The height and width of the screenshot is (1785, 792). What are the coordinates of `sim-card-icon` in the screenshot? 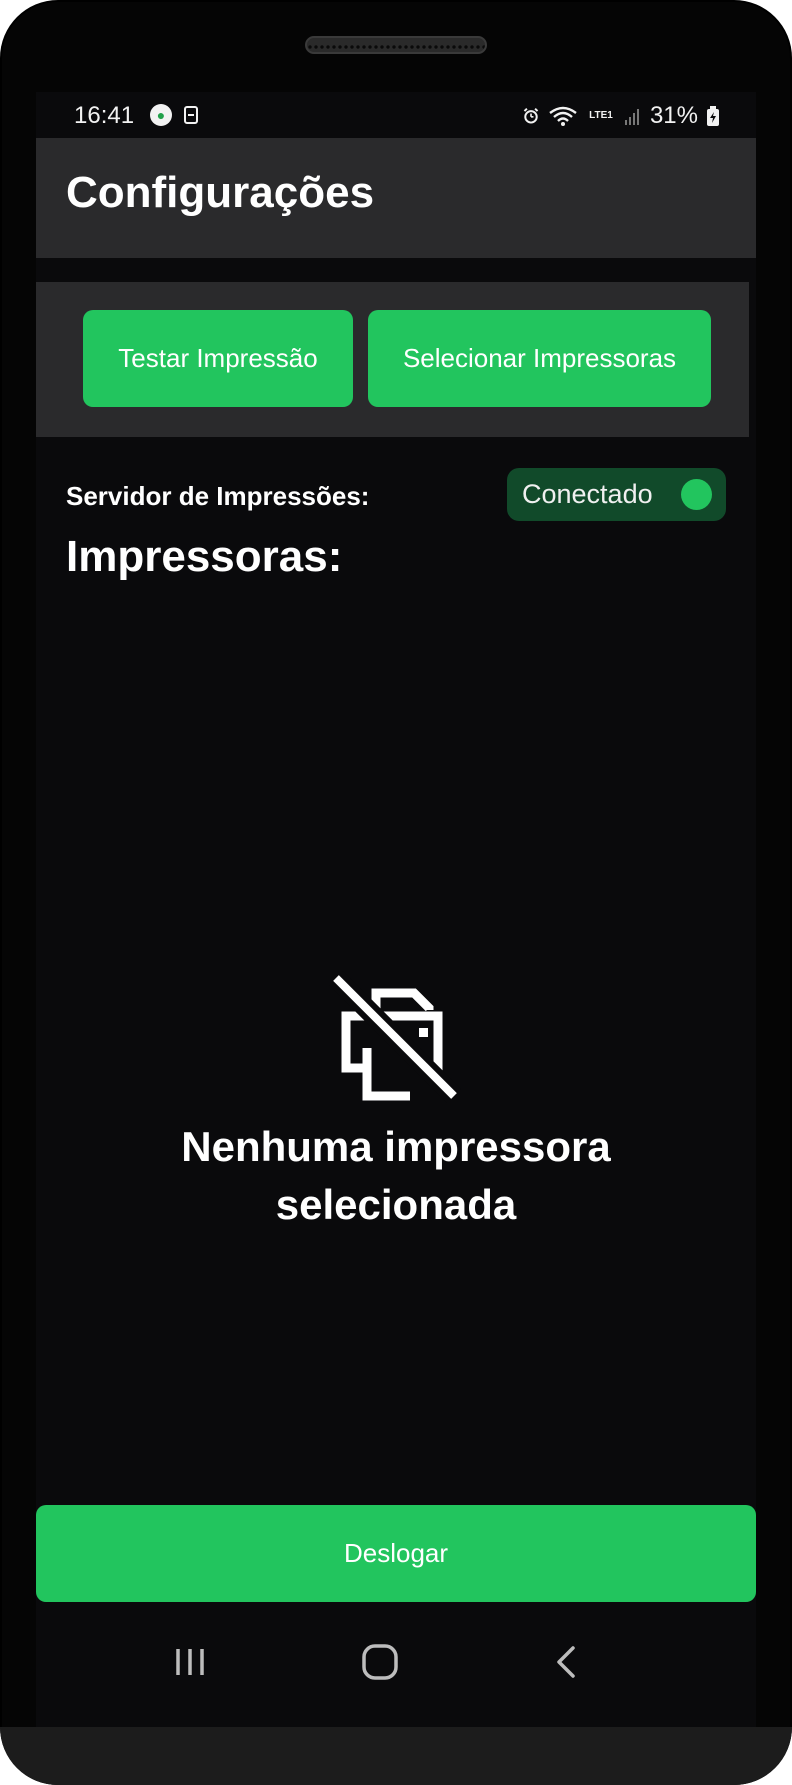 It's located at (191, 115).